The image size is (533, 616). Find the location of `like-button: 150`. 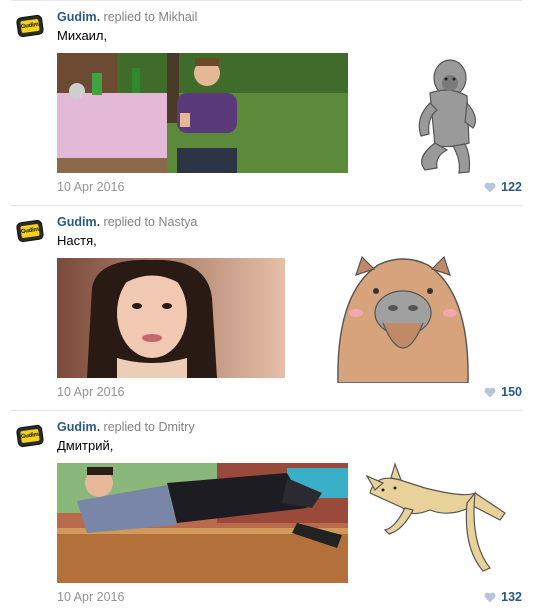

like-button: 150 is located at coordinates (503, 392).